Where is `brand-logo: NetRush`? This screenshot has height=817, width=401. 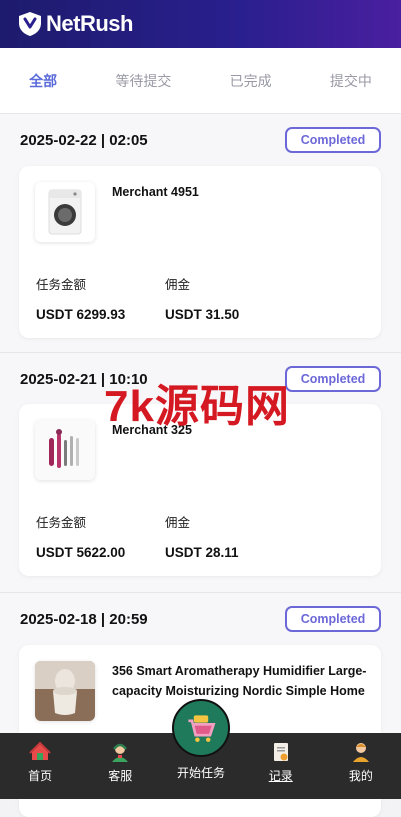
brand-logo: NetRush is located at coordinates (74, 24).